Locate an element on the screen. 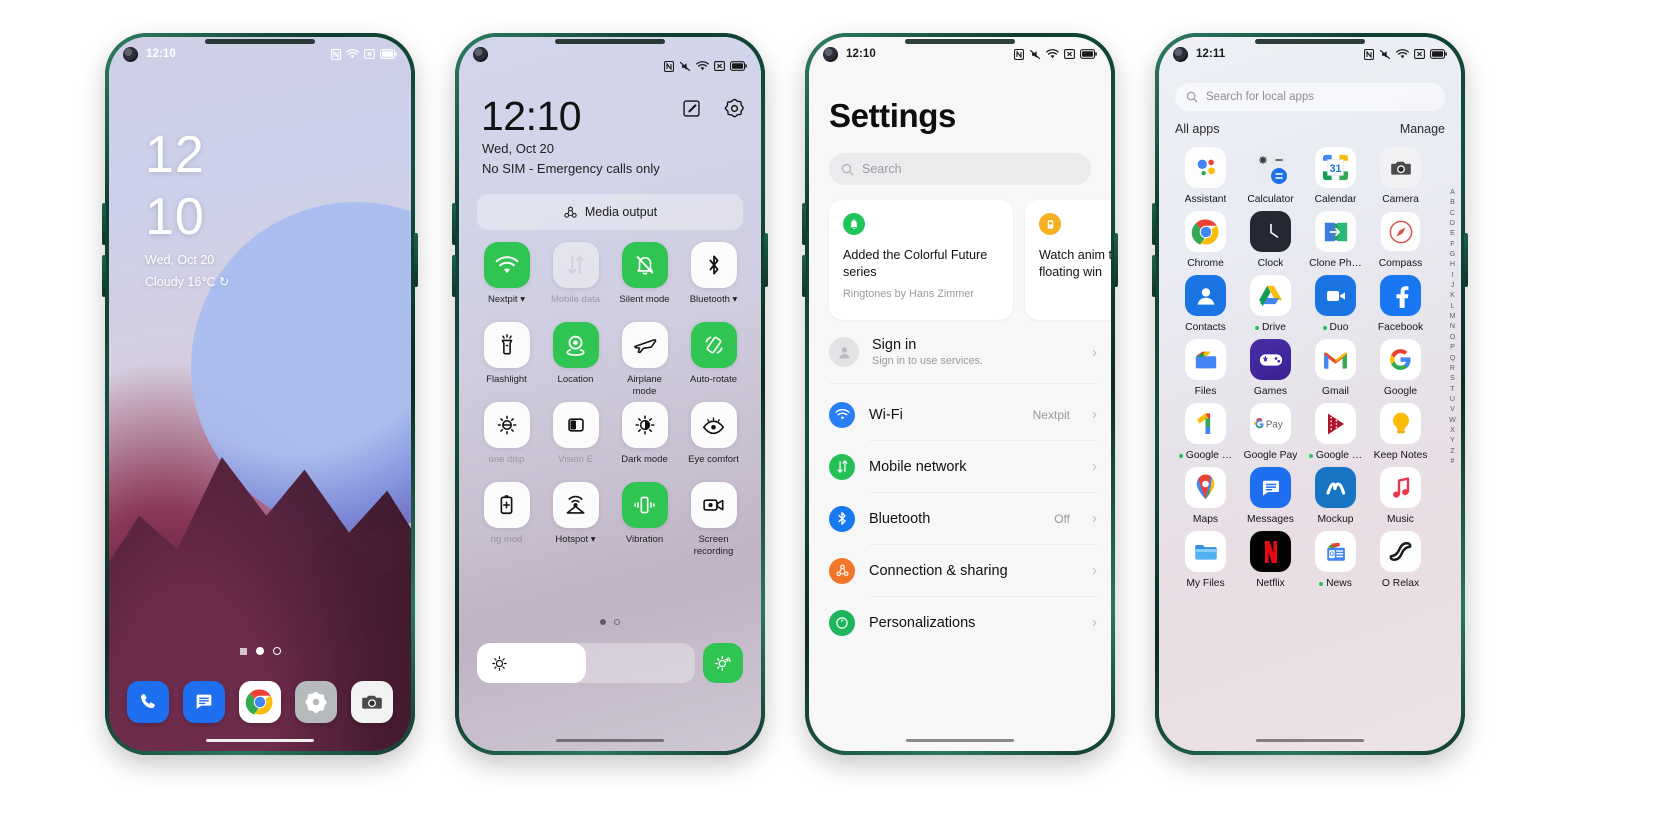  clone-phone-icon is located at coordinates (1335, 231).